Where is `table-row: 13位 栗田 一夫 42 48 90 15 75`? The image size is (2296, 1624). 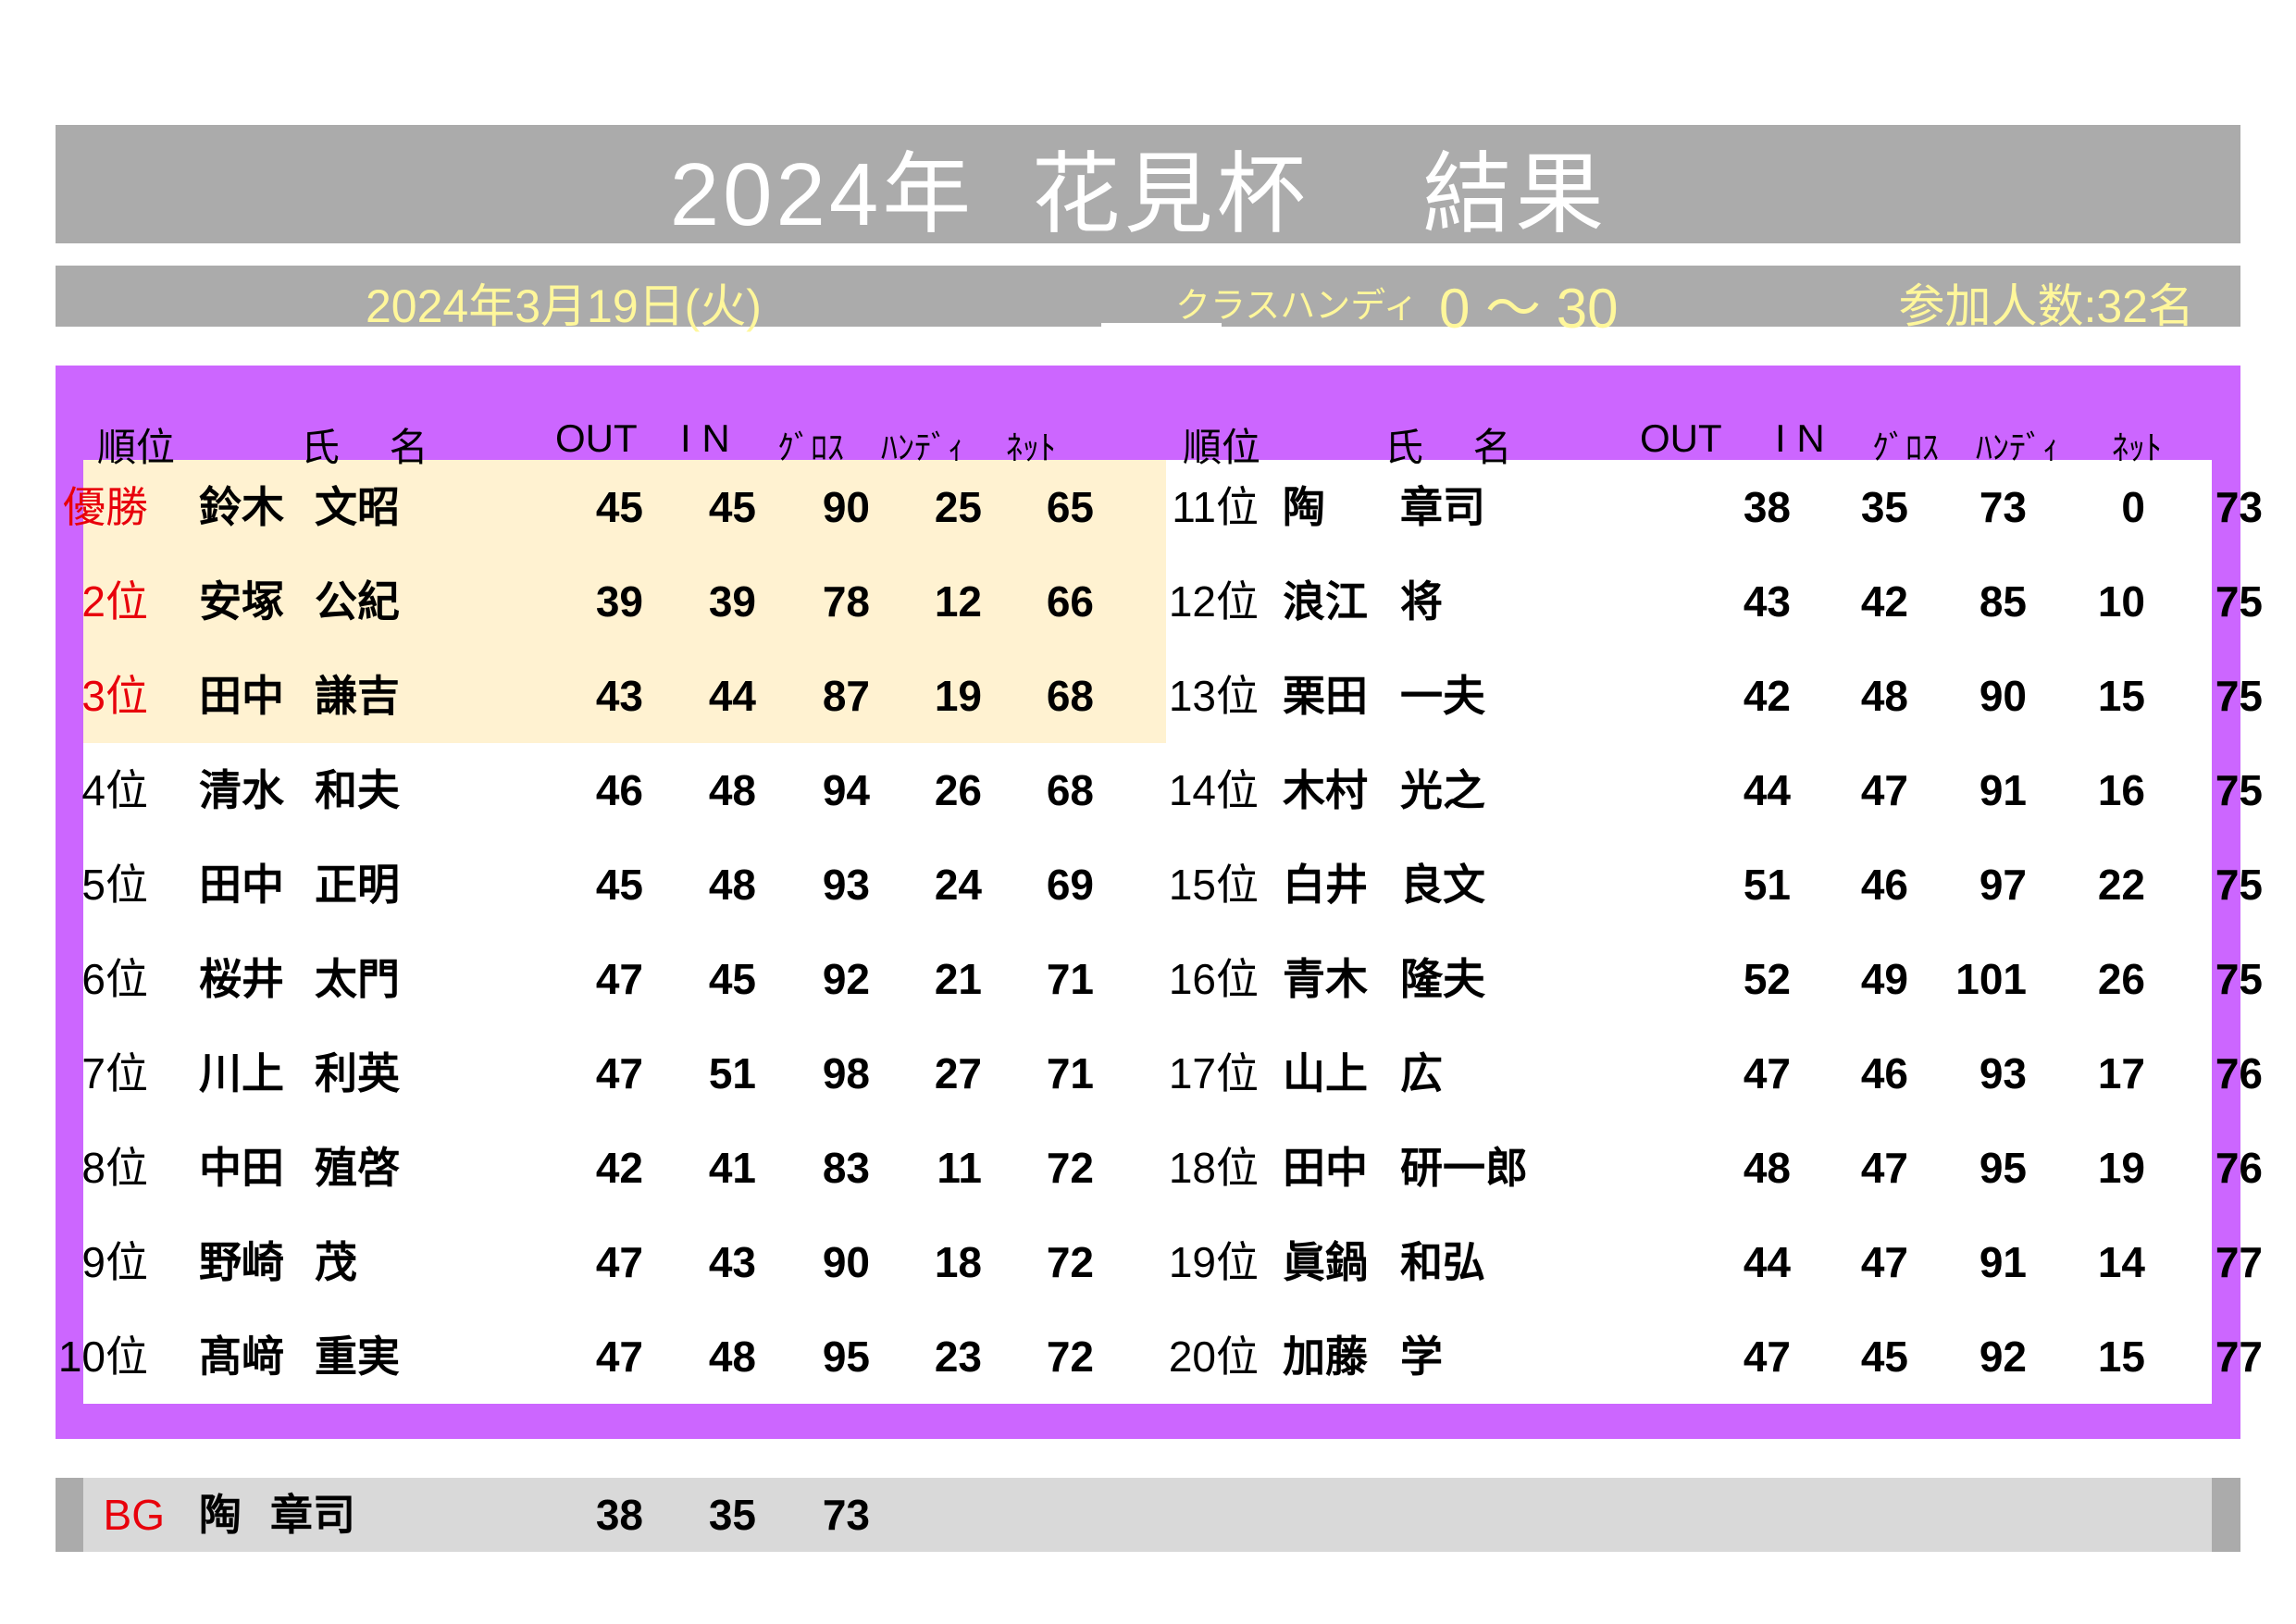 table-row: 13位 栗田 一夫 42 48 90 15 75 is located at coordinates (1159, 696).